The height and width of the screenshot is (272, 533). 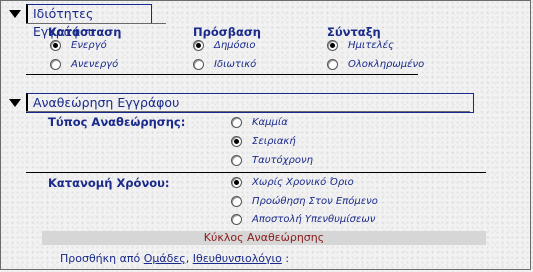 What do you see at coordinates (100, 258) in the screenshot?
I see `add-from-label: Προσθήκη από` at bounding box center [100, 258].